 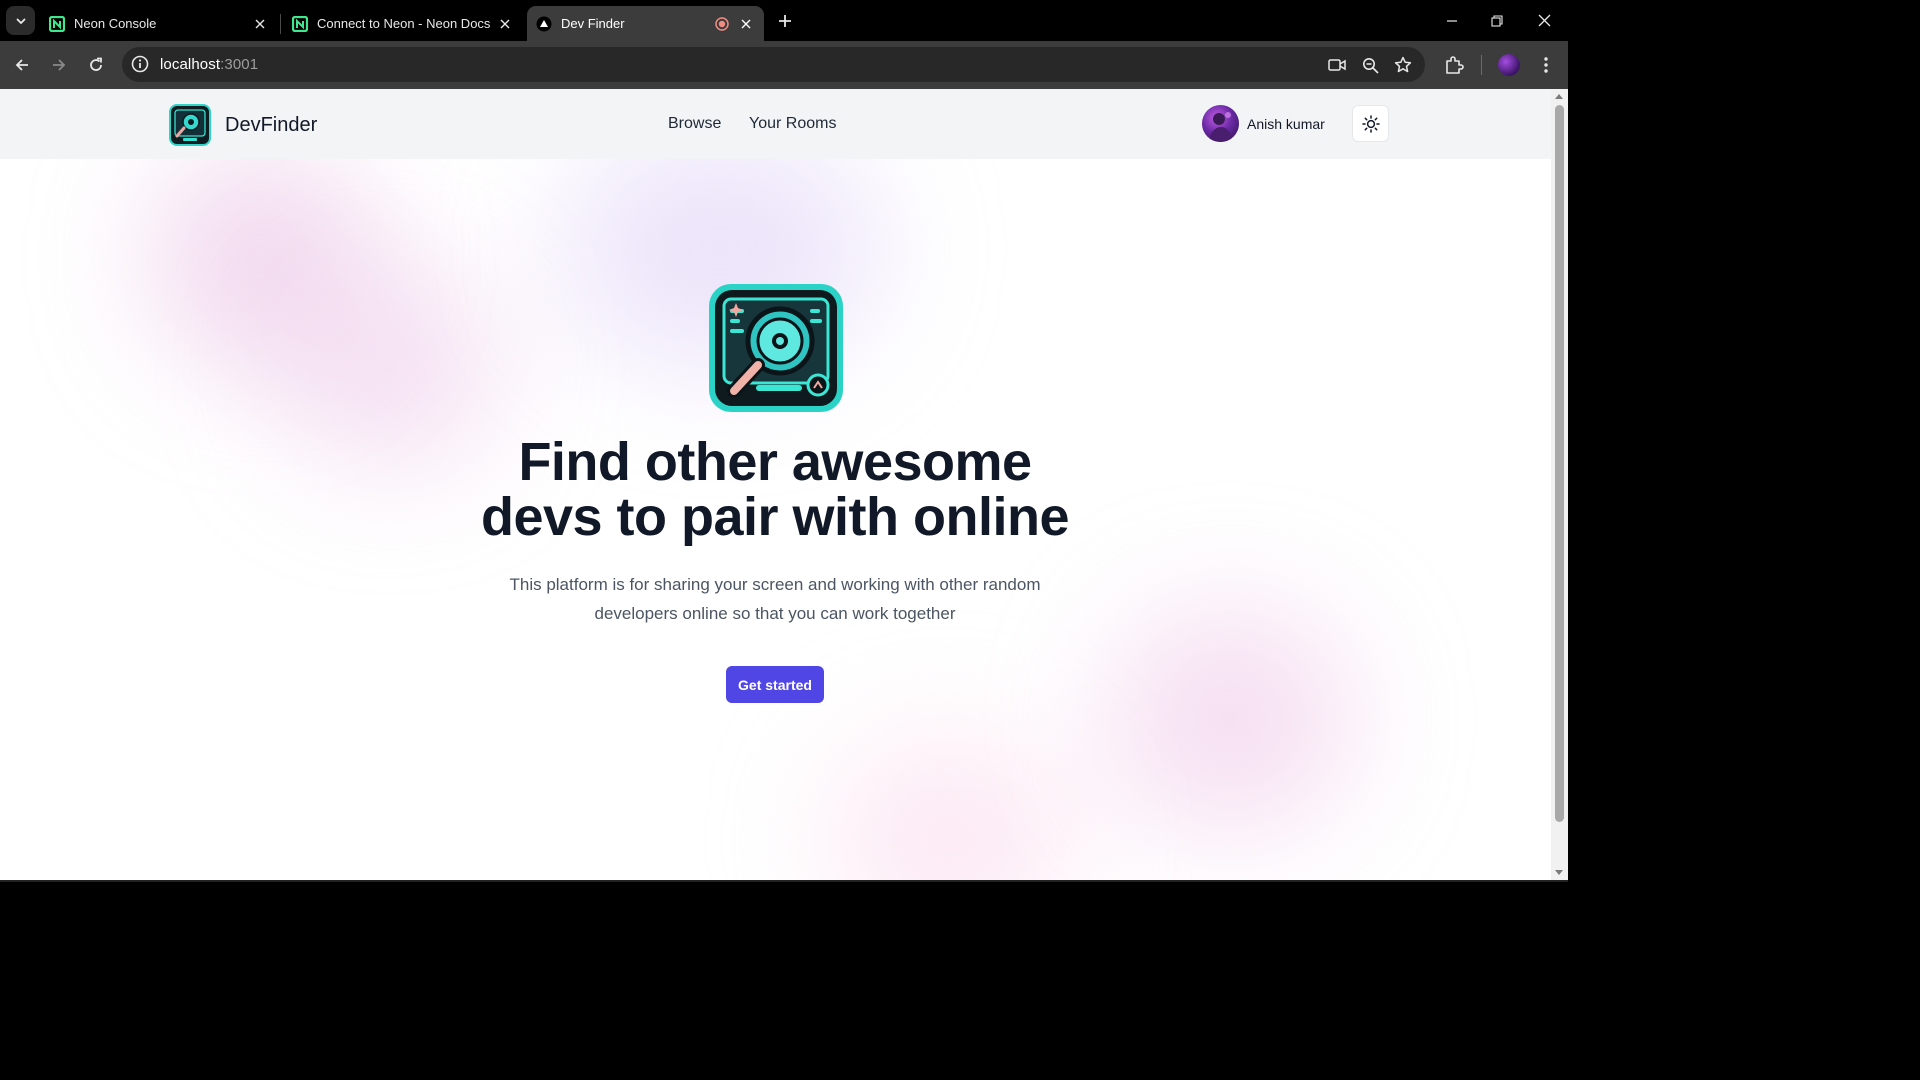 I want to click on nav-your-rooms-link: Your Rooms, so click(x=792, y=124).